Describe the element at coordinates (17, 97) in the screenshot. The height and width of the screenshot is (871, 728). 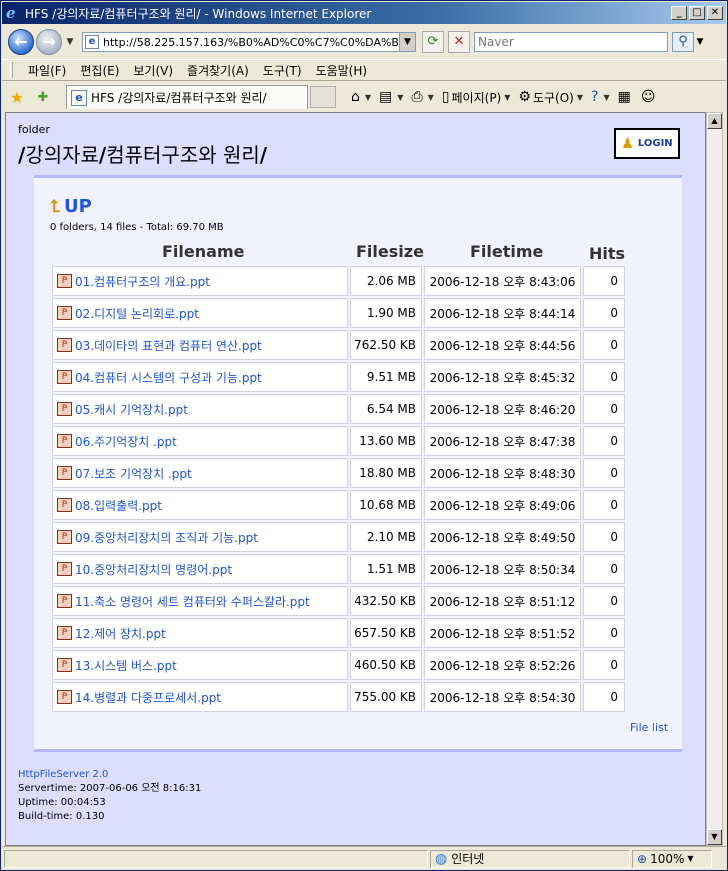
I see `favorites-star-icon: ★` at that location.